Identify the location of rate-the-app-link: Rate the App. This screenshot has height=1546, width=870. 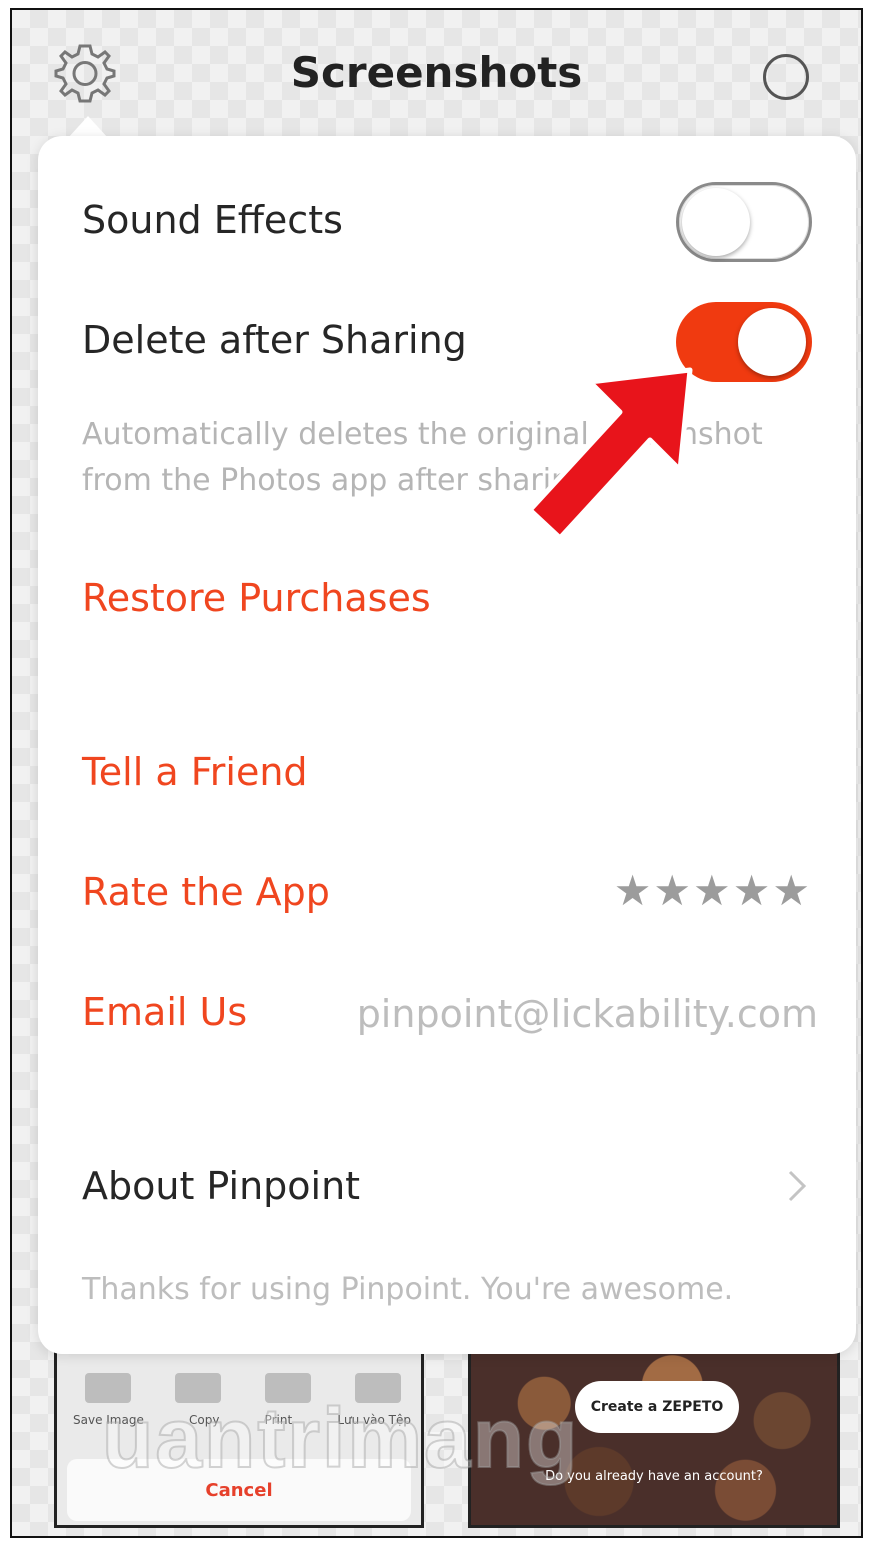
(206, 892).